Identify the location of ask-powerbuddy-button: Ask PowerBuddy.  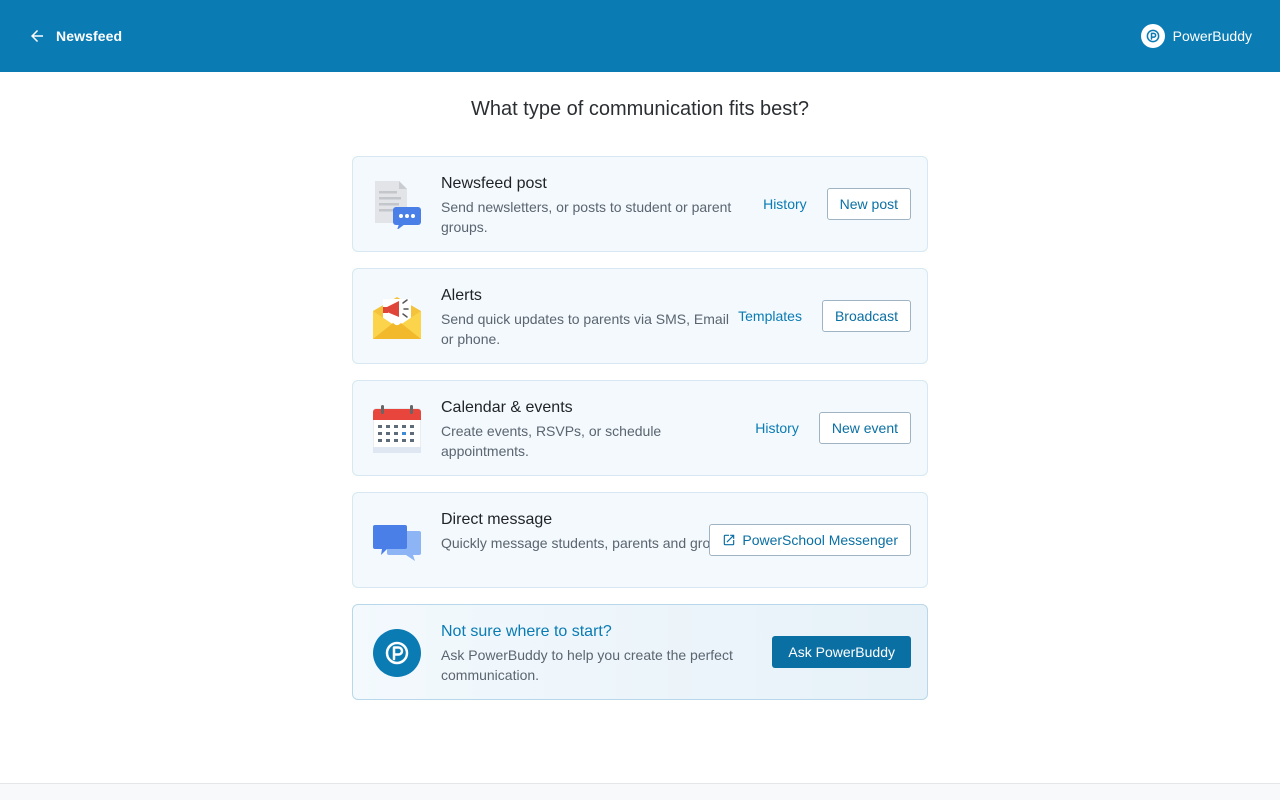
(841, 652).